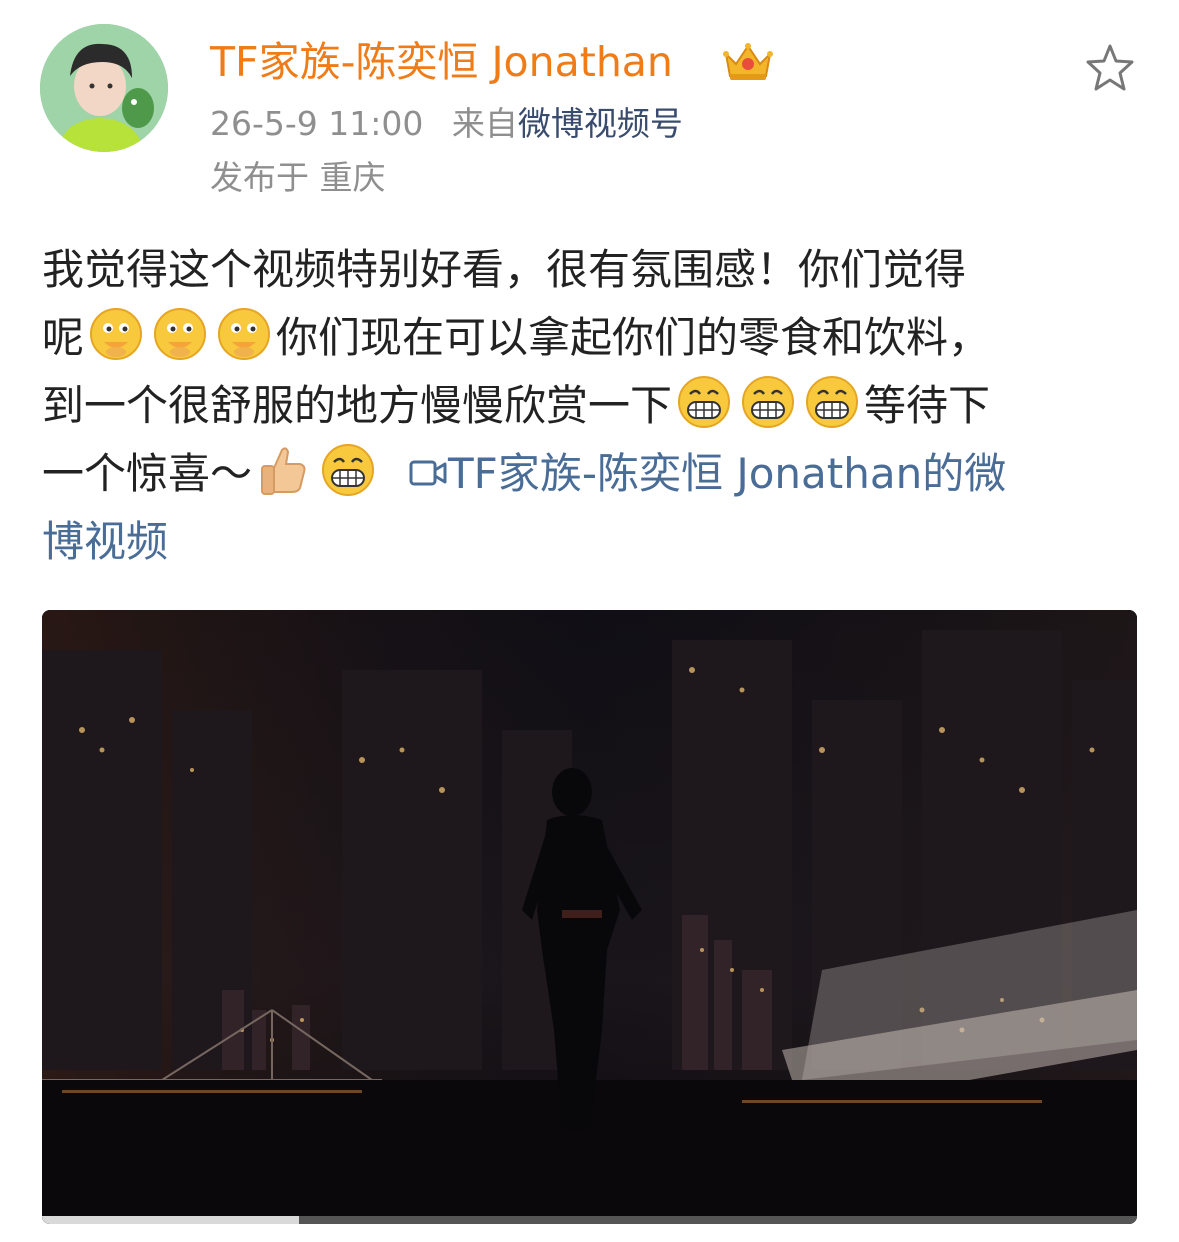 This screenshot has width=1179, height=1242. What do you see at coordinates (504, 269) in the screenshot?
I see `post-line-1: 我觉得这个视频特别好看，很有氛围感！你们觉得` at bounding box center [504, 269].